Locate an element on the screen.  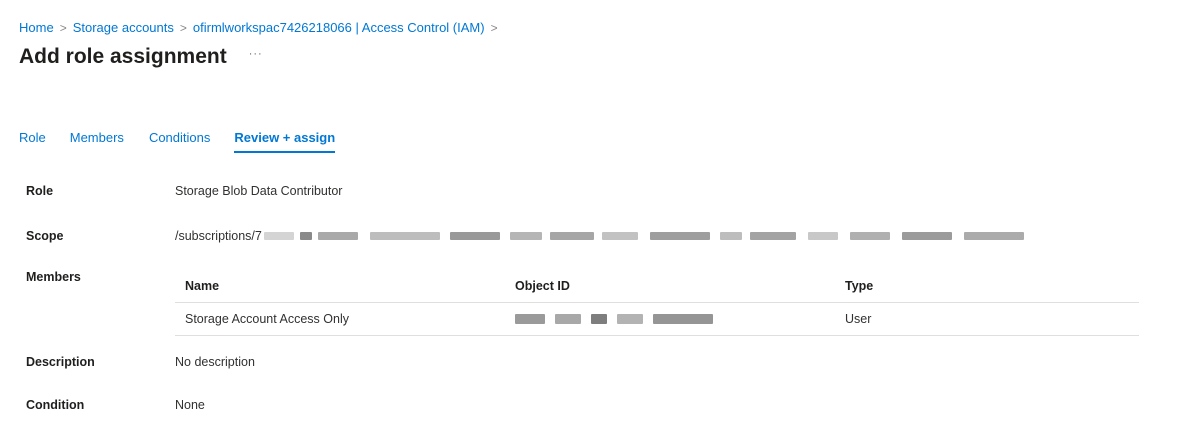
description-label: Description is located at coordinates (60, 362).